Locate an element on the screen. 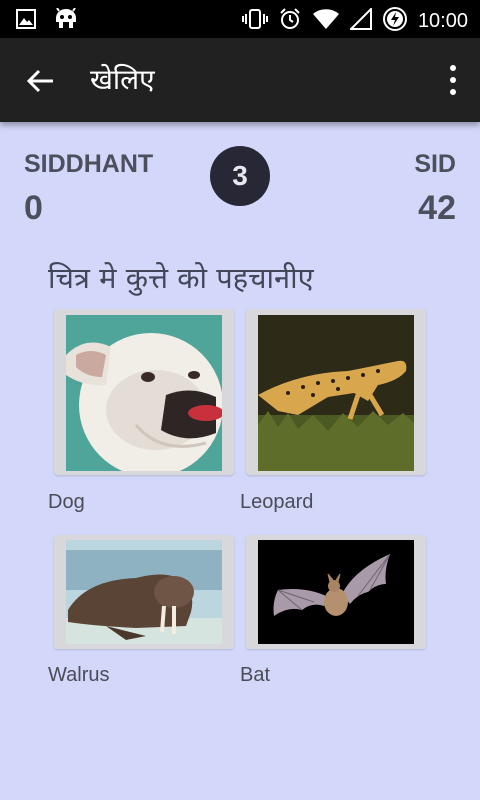  walrus-image is located at coordinates (144, 592).